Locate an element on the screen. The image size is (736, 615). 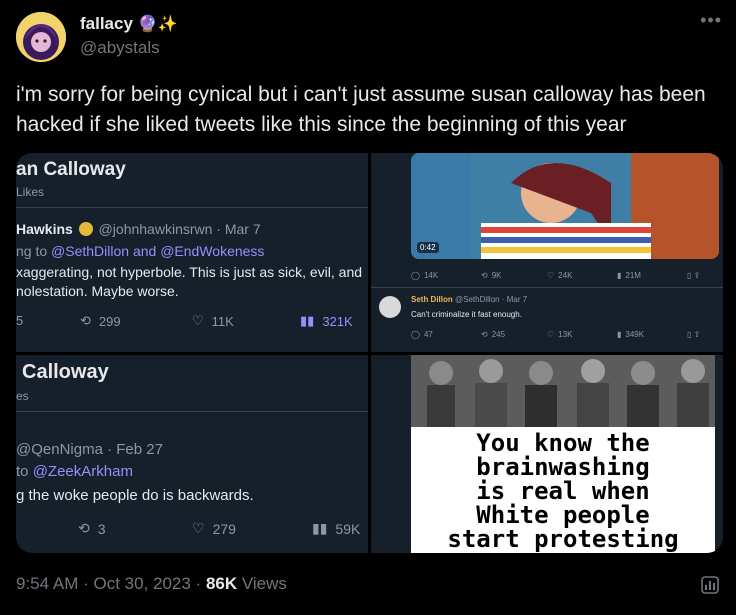
meme-line: You know the is located at coordinates (563, 443).